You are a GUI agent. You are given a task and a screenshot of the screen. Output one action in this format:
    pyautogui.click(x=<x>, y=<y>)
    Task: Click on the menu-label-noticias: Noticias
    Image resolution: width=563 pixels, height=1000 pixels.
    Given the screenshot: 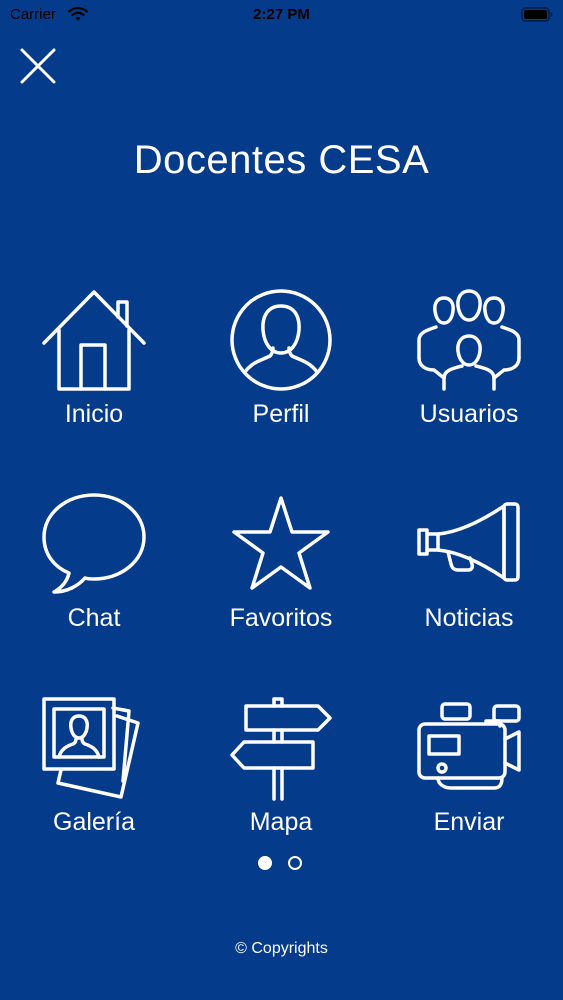 What is the action you would take?
    pyautogui.click(x=469, y=618)
    